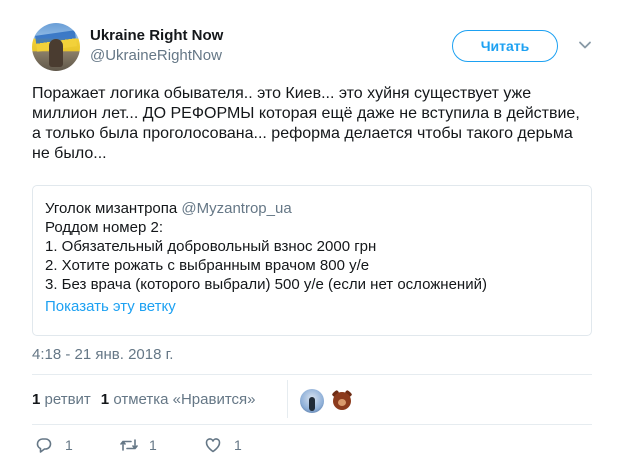 This screenshot has width=624, height=469. Describe the element at coordinates (312, 208) in the screenshot. I see `quote-header: Уголок мизантропа @Myzantrop_ua` at that location.